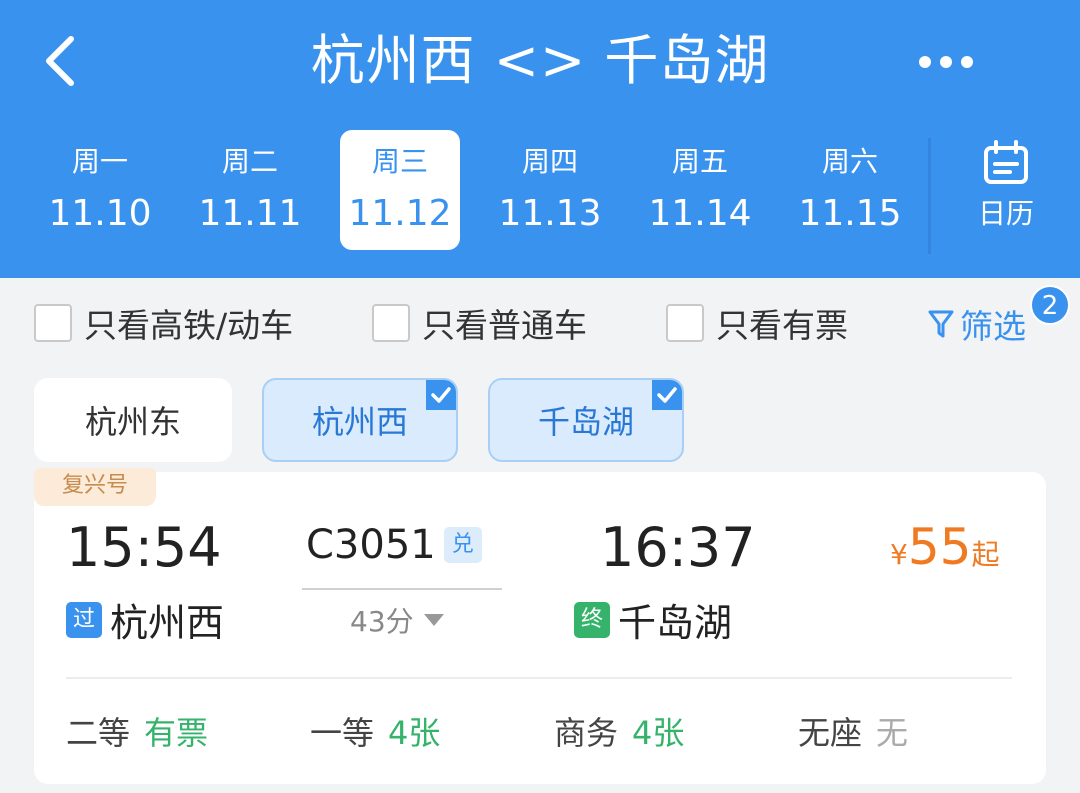 The image size is (1080, 793). Describe the element at coordinates (941, 324) in the screenshot. I see `funnel-icon` at that location.